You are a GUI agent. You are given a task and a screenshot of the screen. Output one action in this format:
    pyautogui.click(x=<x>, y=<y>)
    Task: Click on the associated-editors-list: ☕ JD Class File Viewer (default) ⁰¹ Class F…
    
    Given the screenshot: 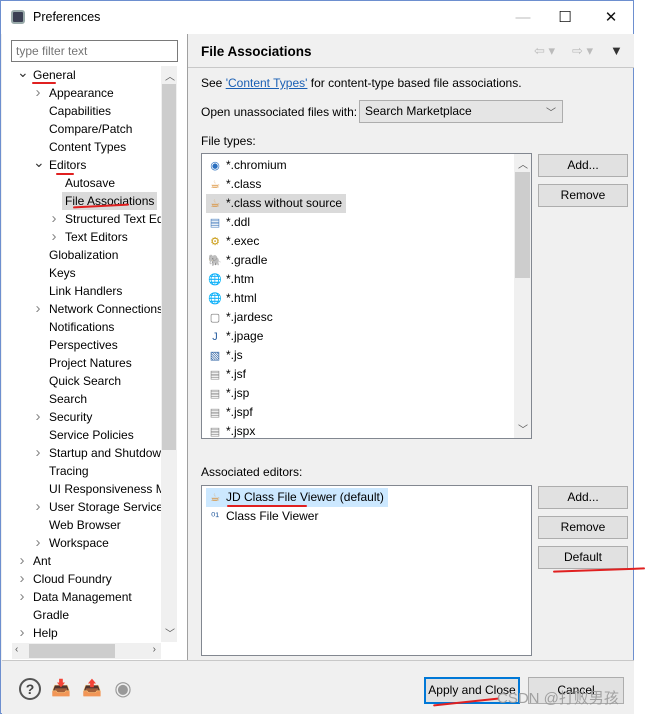 What is the action you would take?
    pyautogui.click(x=366, y=570)
    